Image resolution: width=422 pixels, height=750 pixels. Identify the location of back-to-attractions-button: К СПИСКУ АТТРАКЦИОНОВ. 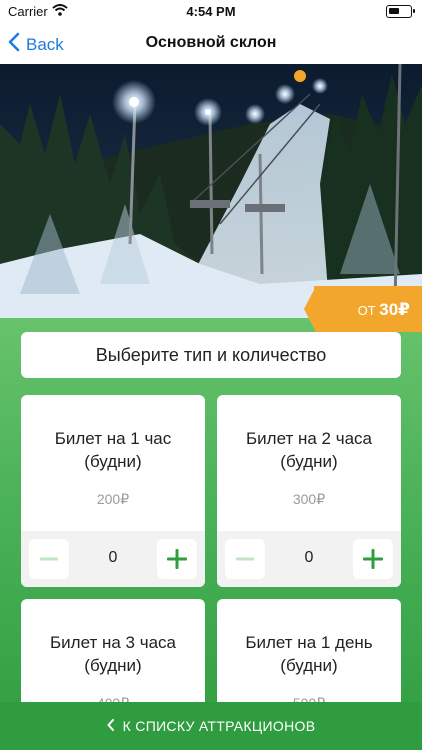
(211, 726).